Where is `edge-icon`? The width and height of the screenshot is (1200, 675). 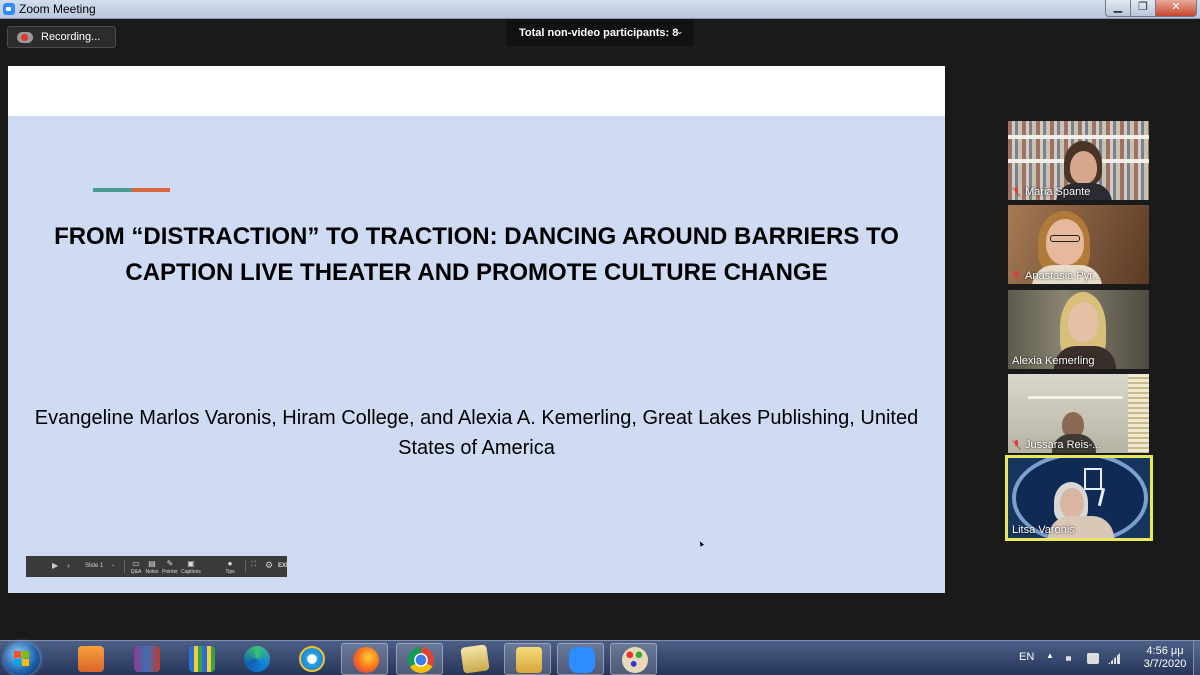 edge-icon is located at coordinates (257, 659).